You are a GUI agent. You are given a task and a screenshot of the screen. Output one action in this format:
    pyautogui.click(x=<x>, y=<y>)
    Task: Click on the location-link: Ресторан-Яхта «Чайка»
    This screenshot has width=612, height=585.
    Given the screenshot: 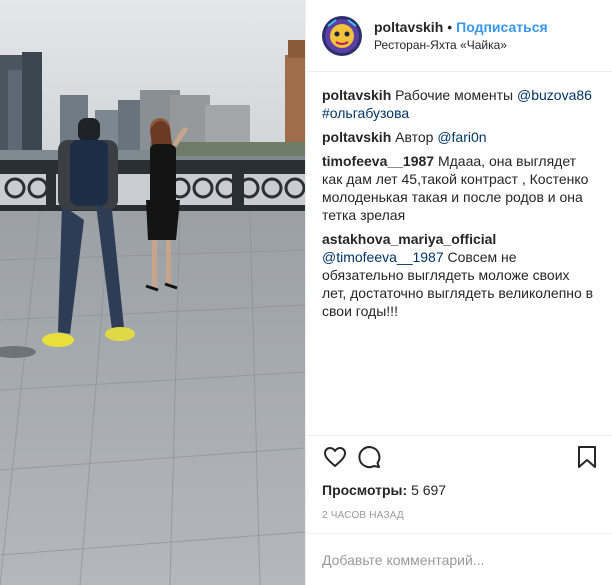 What is the action you would take?
    pyautogui.click(x=461, y=45)
    